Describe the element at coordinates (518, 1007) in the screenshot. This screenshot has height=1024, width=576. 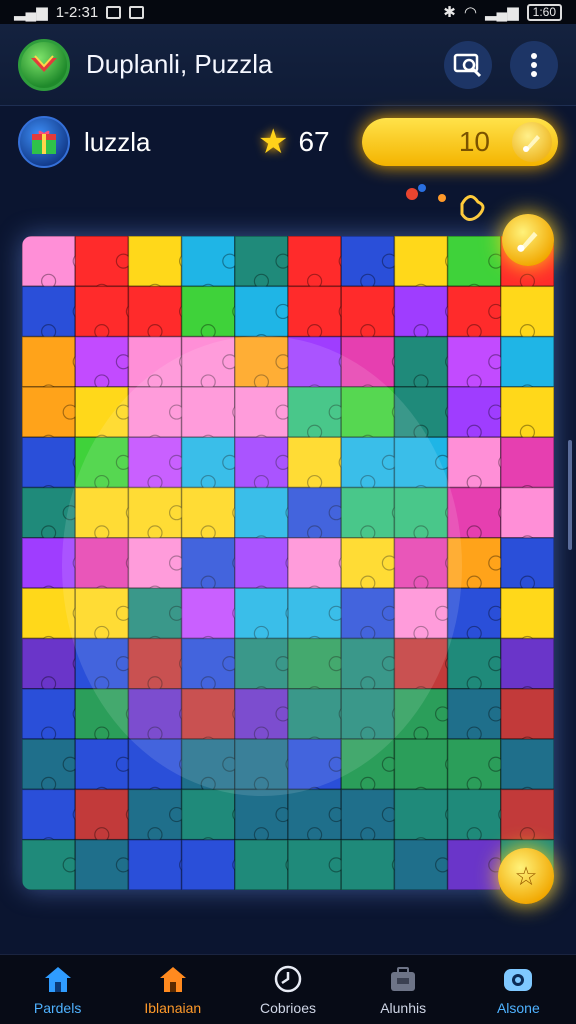
I see `nav-label: Alsone` at that location.